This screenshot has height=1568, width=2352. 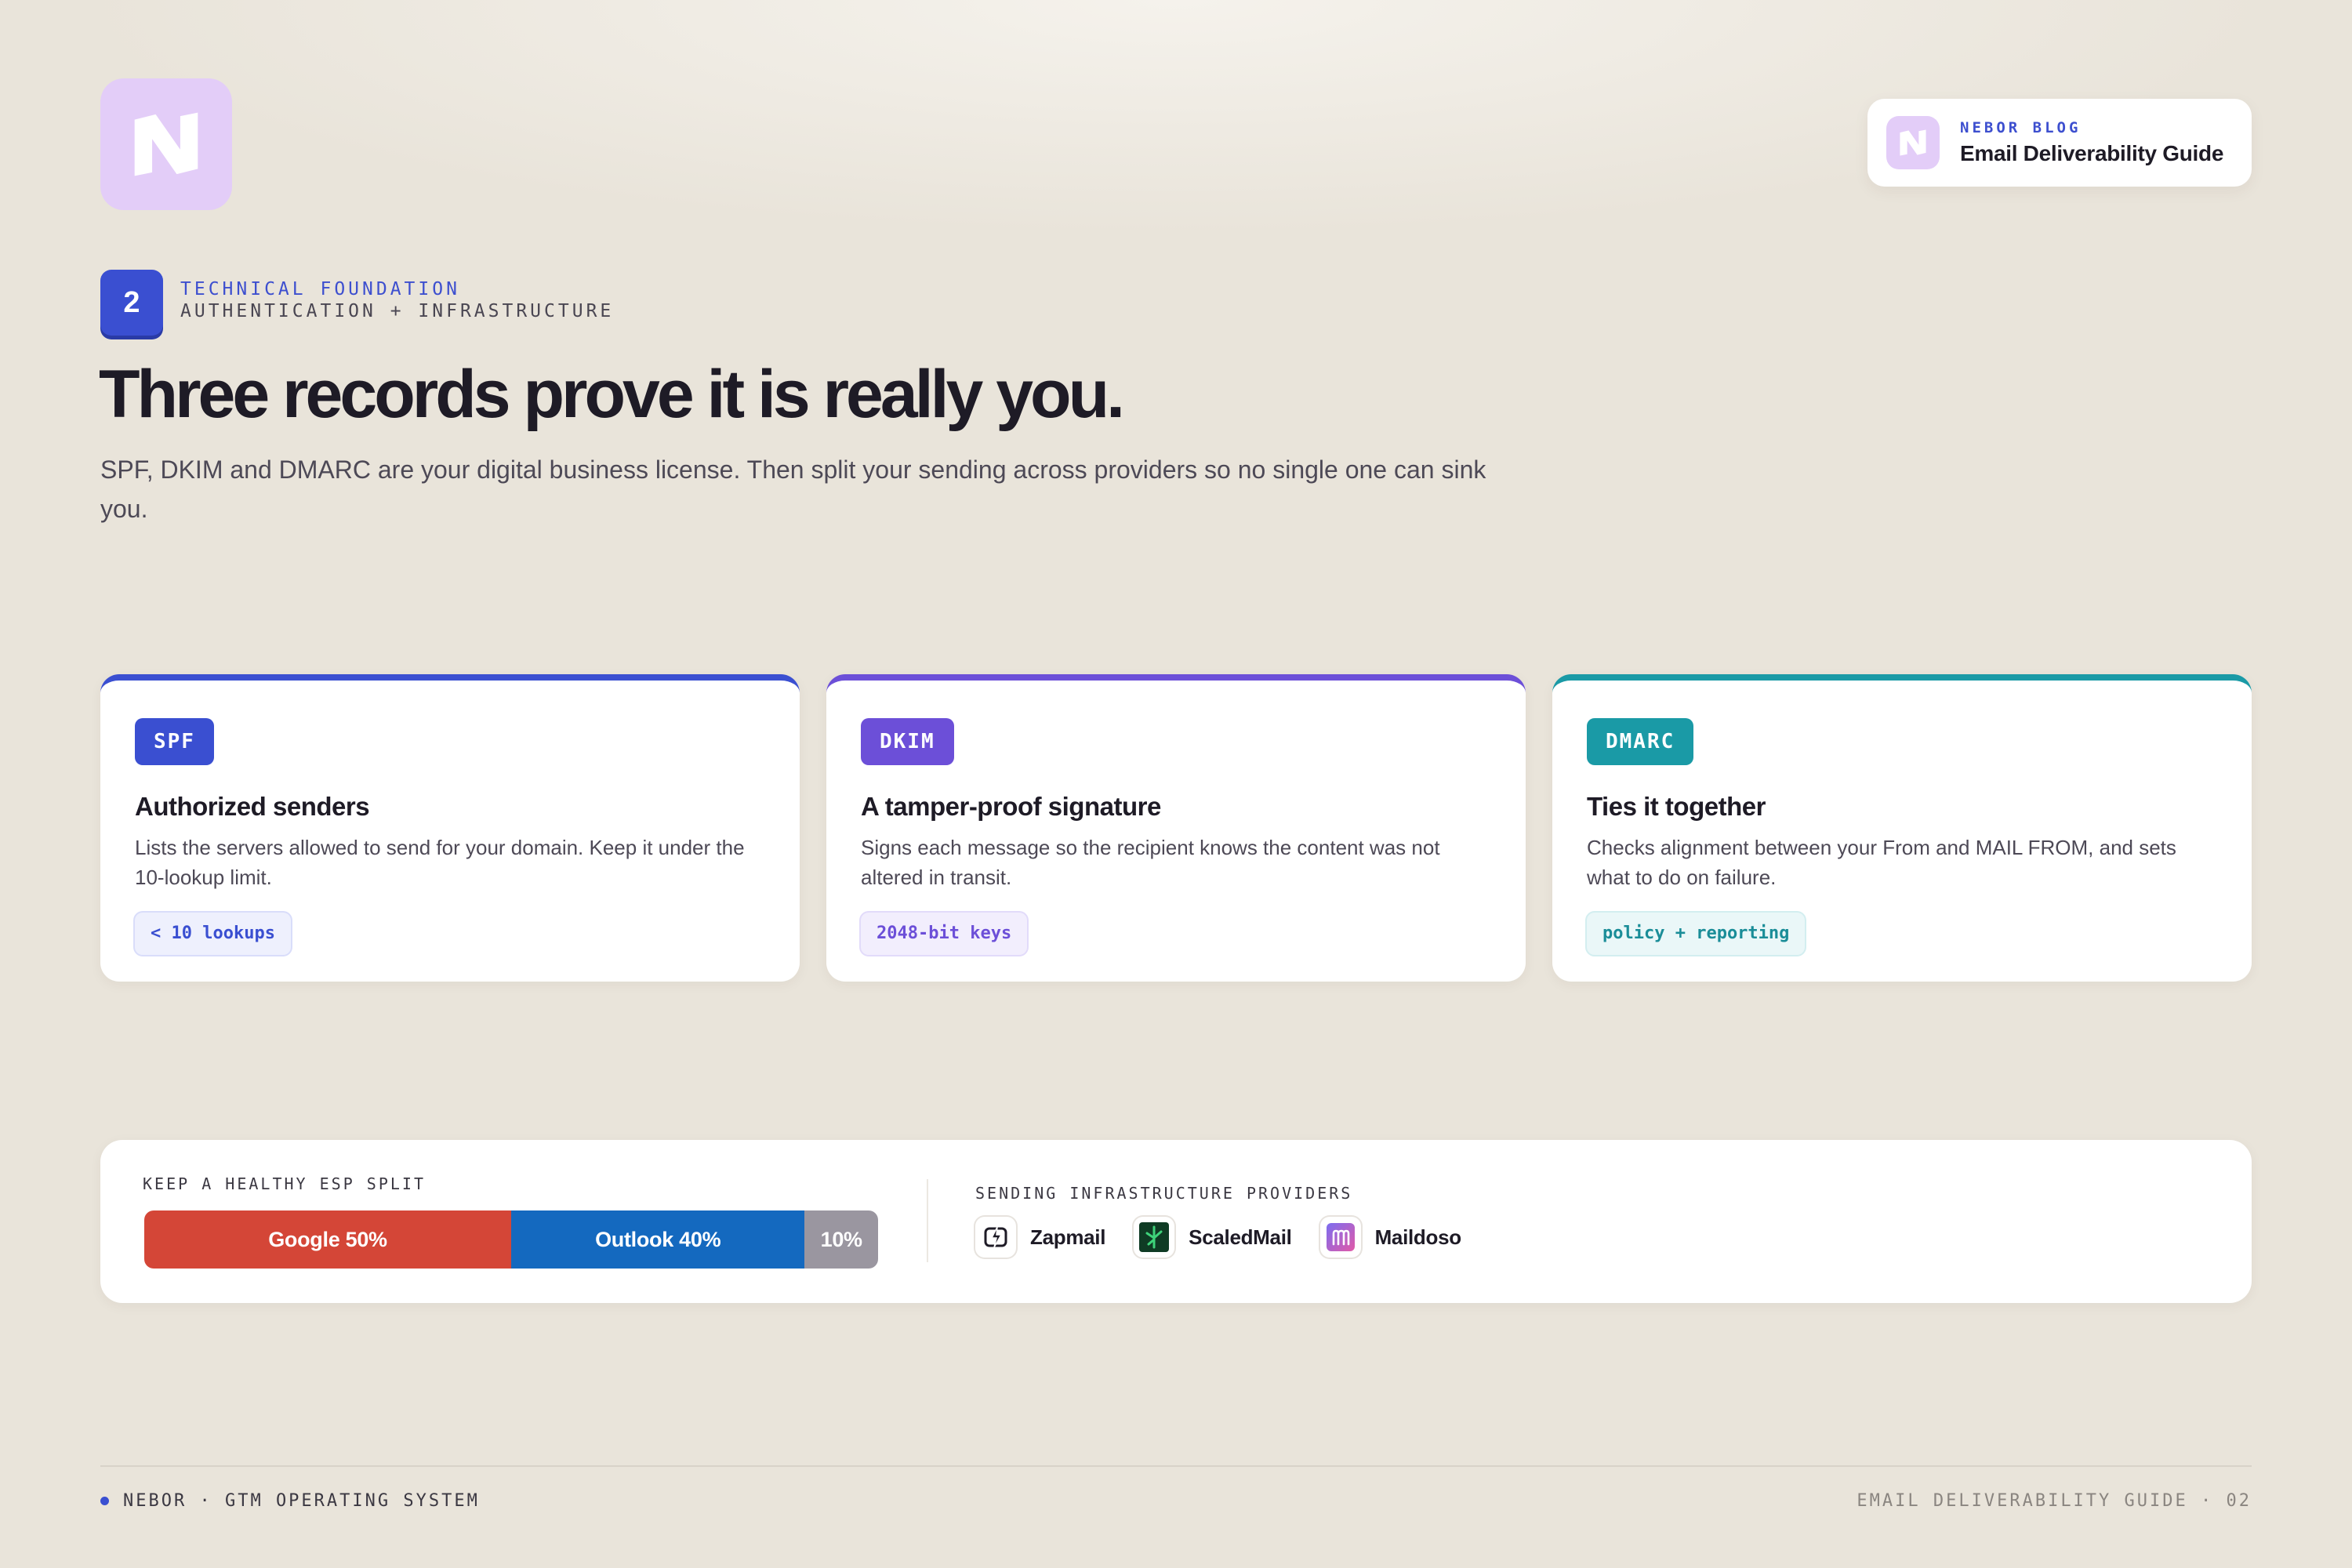 What do you see at coordinates (927, 1220) in the screenshot?
I see `panel-divider` at bounding box center [927, 1220].